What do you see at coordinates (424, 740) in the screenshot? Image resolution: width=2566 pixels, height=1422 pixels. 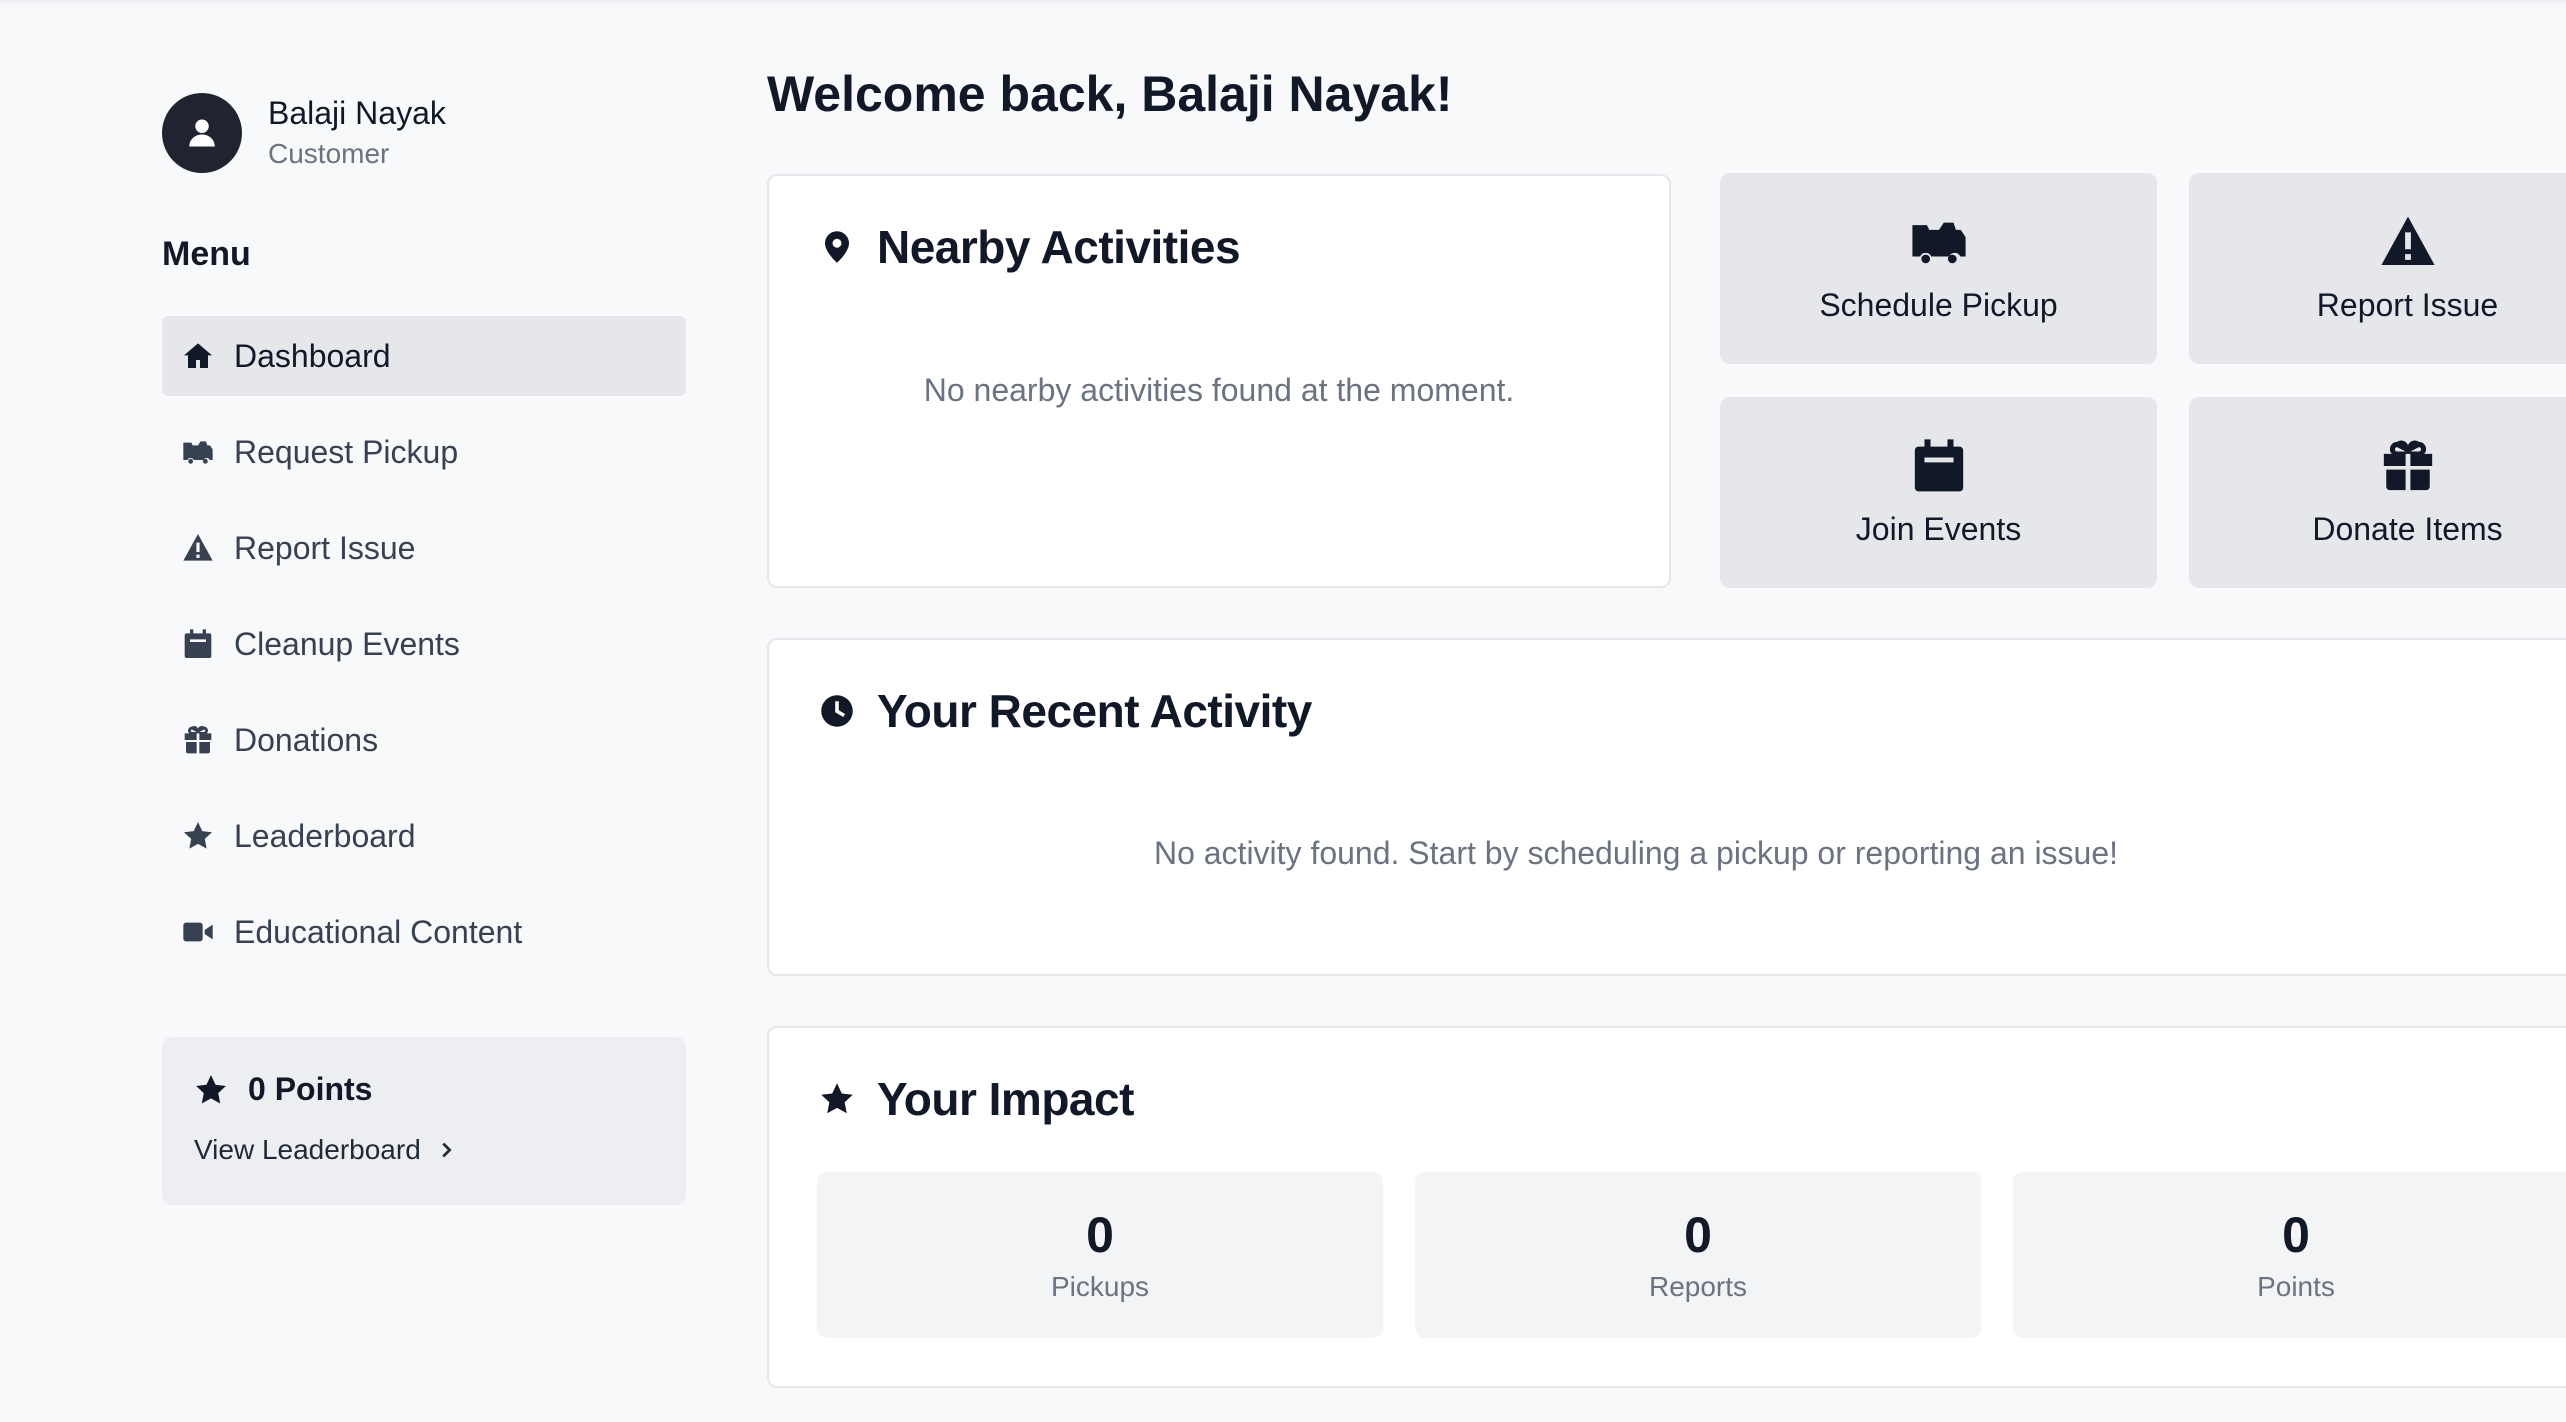 I see `sidebar-item-donations: Donations` at bounding box center [424, 740].